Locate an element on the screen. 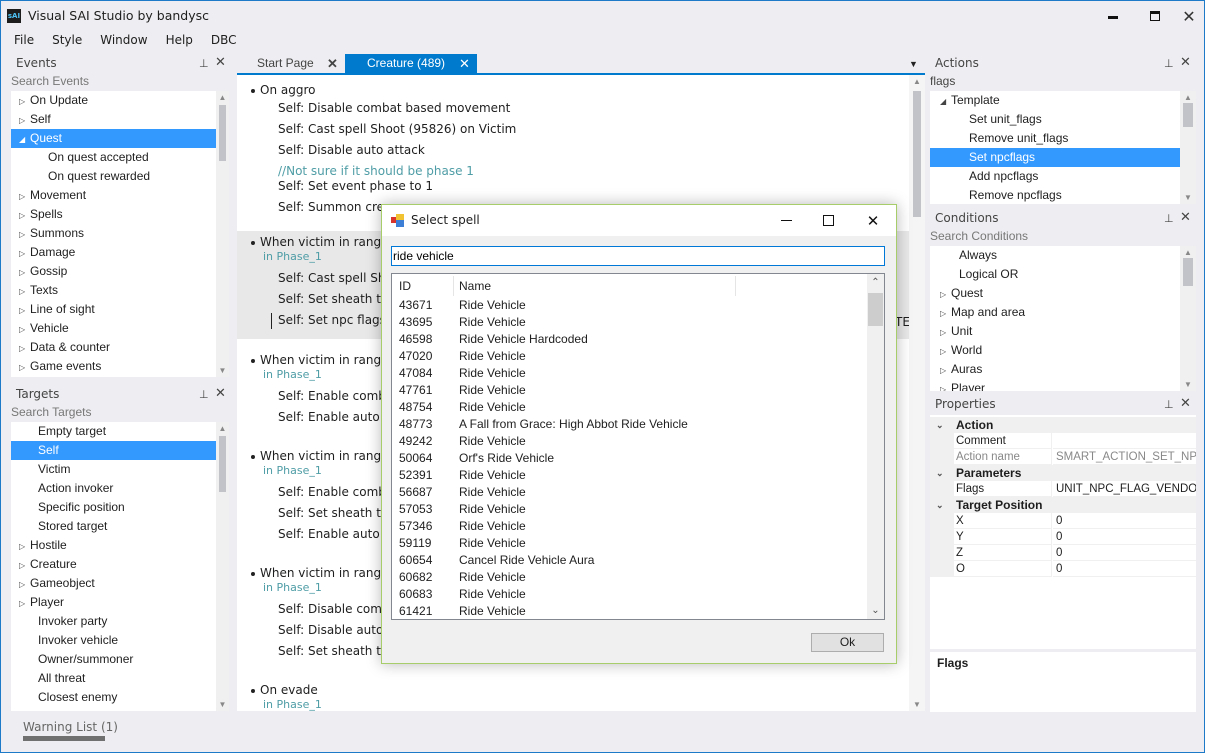 The width and height of the screenshot is (1205, 753). tree-item: Victim is located at coordinates (113, 469).